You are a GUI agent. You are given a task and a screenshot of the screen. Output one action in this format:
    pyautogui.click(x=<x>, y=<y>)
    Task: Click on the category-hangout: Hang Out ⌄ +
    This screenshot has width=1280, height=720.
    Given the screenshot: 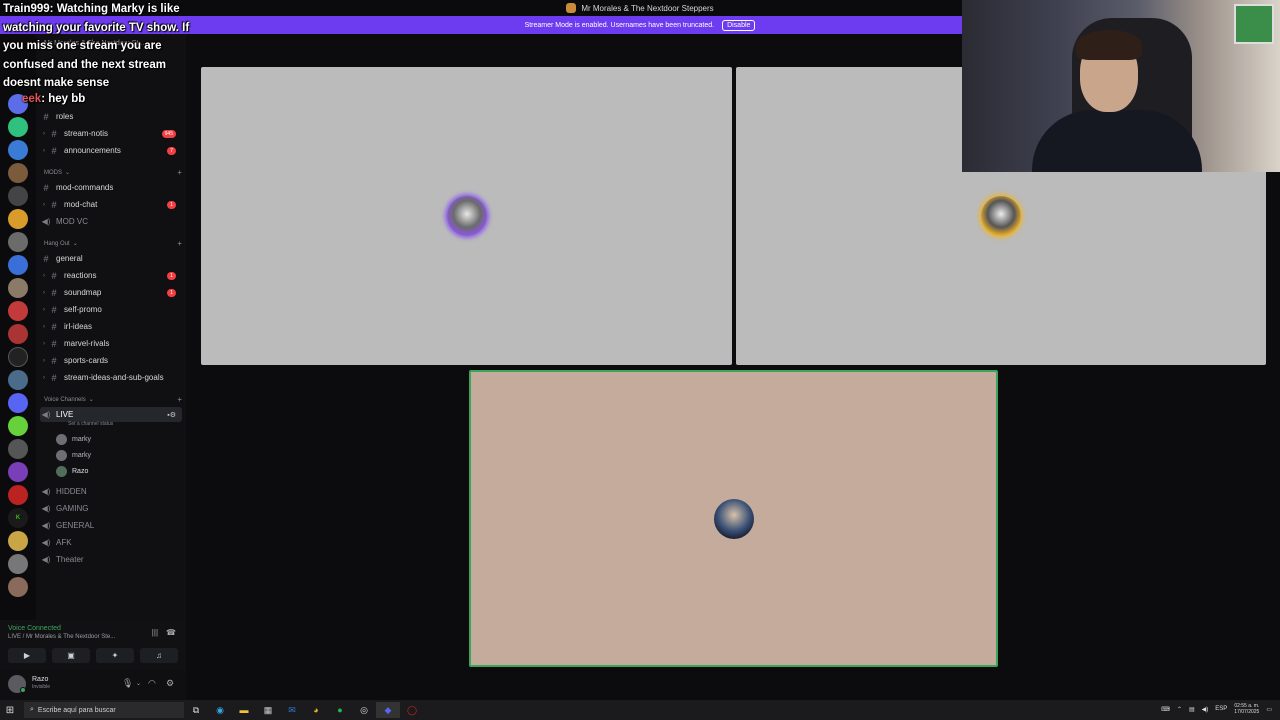 What is the action you would take?
    pyautogui.click(x=114, y=243)
    